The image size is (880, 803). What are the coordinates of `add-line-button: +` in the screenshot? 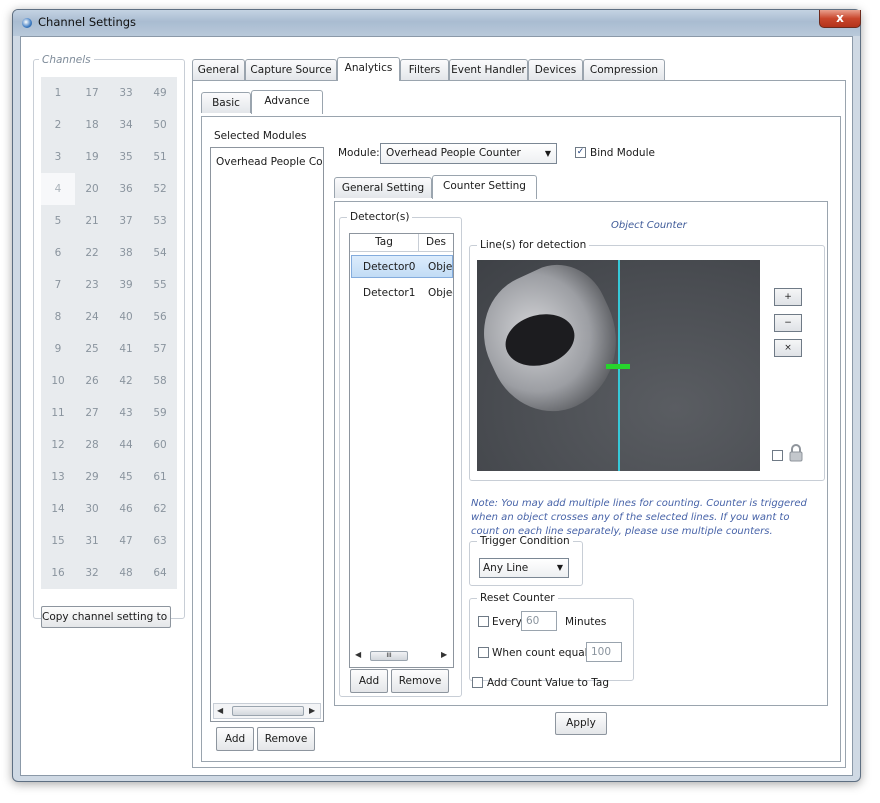 It's located at (788, 297).